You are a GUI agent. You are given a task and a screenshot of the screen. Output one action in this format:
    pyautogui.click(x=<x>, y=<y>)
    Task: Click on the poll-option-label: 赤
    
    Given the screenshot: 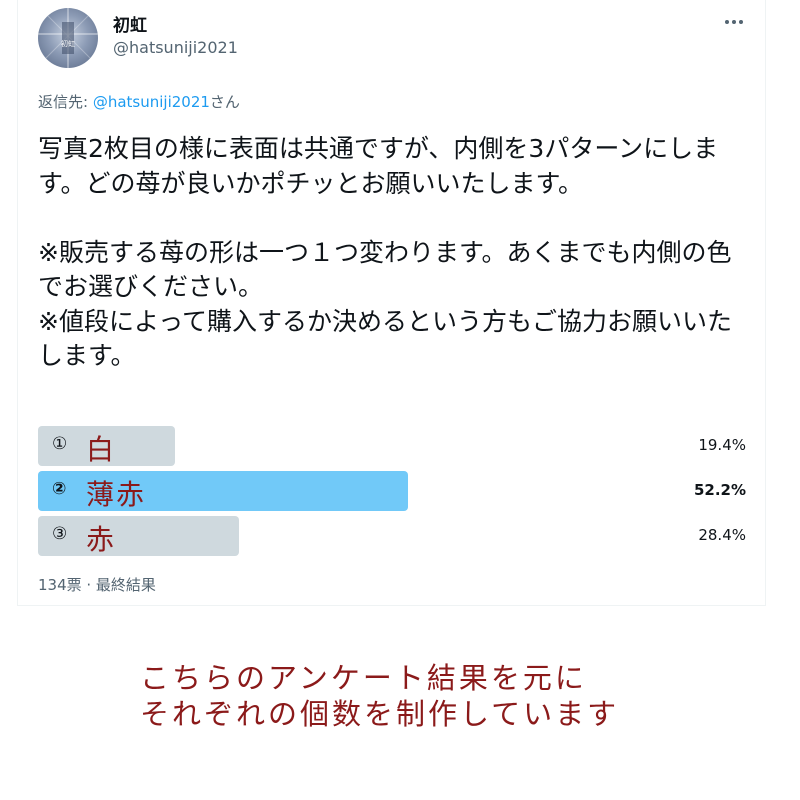 What is the action you would take?
    pyautogui.click(x=101, y=539)
    